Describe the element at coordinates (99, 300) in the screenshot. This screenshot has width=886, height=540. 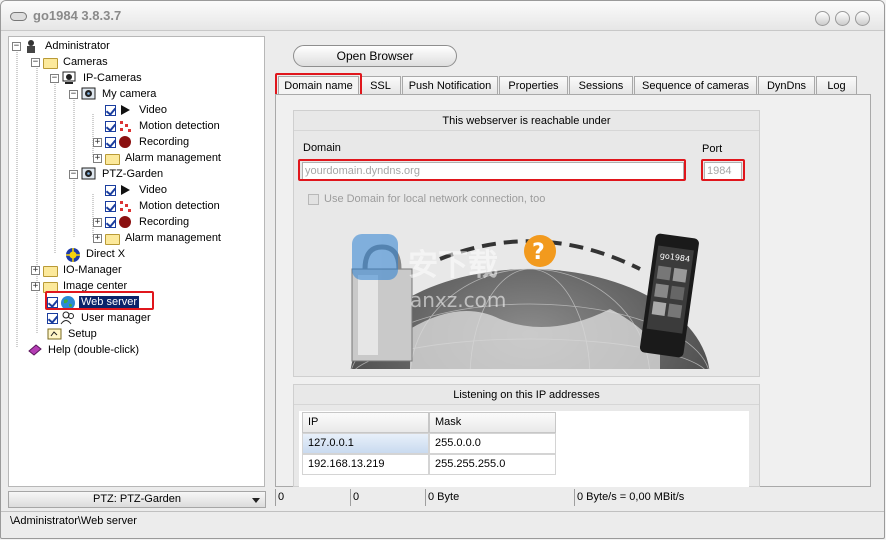
I see `highlight-web-server` at that location.